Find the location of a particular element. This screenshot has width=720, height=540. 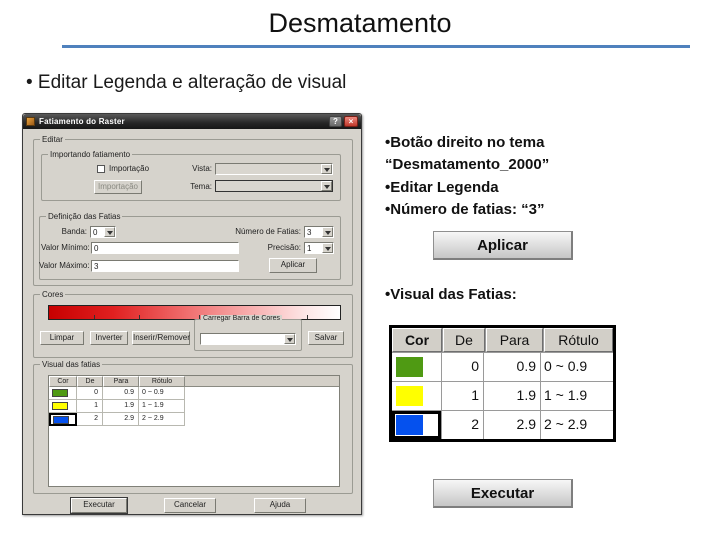

annotation-line: “Desmatamento_2000” is located at coordinates (467, 164).